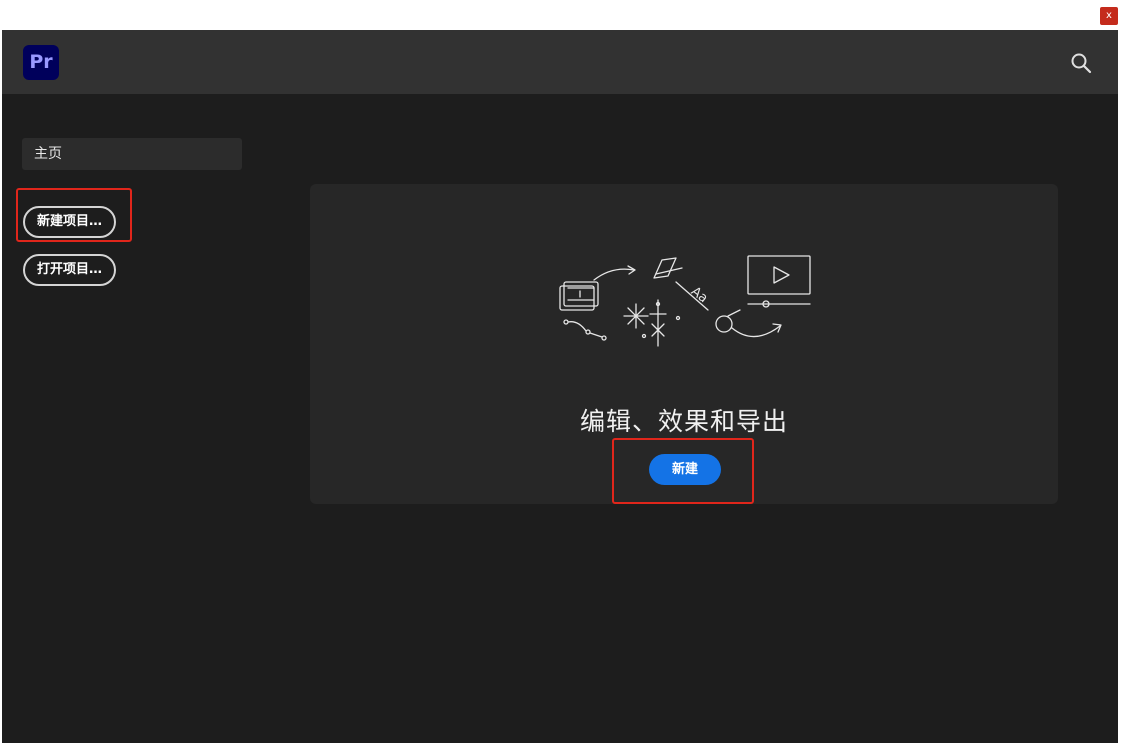  What do you see at coordinates (1081, 63) in the screenshot?
I see `search-icon` at bounding box center [1081, 63].